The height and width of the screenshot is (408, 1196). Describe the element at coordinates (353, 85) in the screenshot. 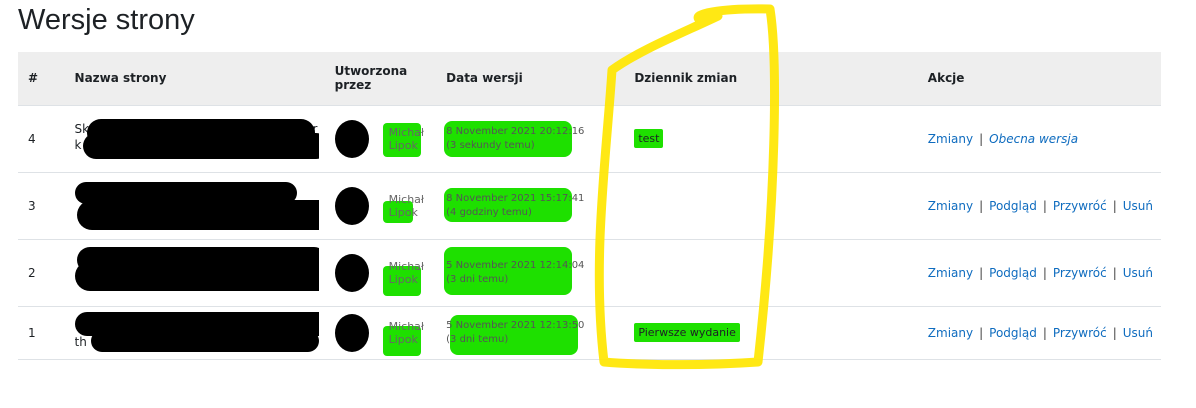

I see `header-created-by-line2: przez` at that location.